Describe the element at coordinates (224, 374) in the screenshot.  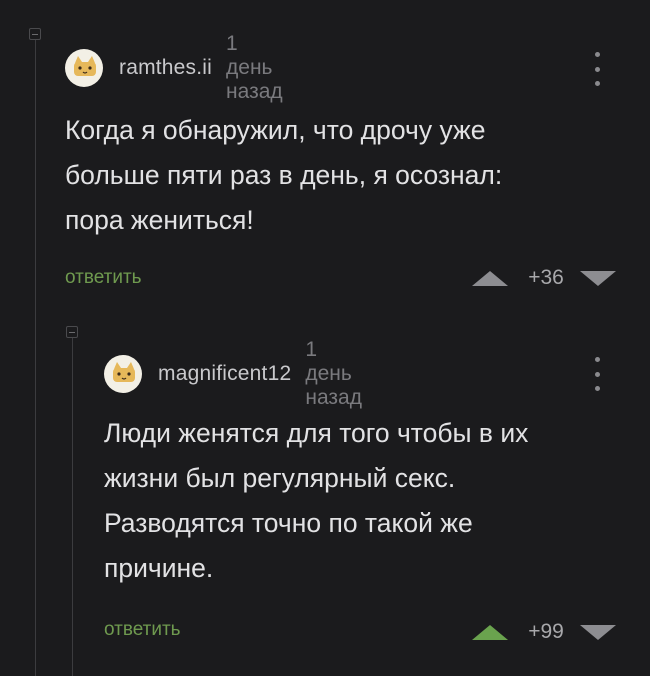
I see `username: magnificent12` at that location.